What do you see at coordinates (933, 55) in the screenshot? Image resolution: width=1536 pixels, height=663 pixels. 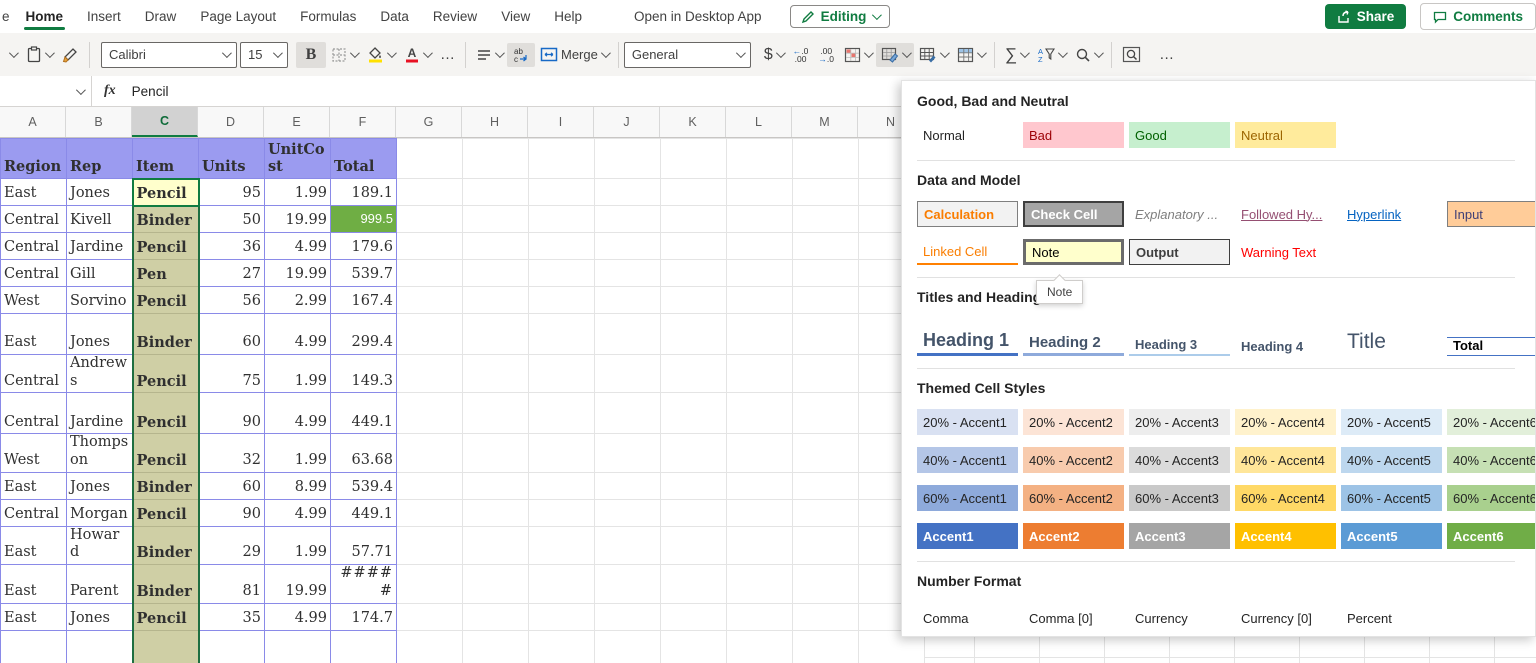 I see `format-as-table-button` at bounding box center [933, 55].